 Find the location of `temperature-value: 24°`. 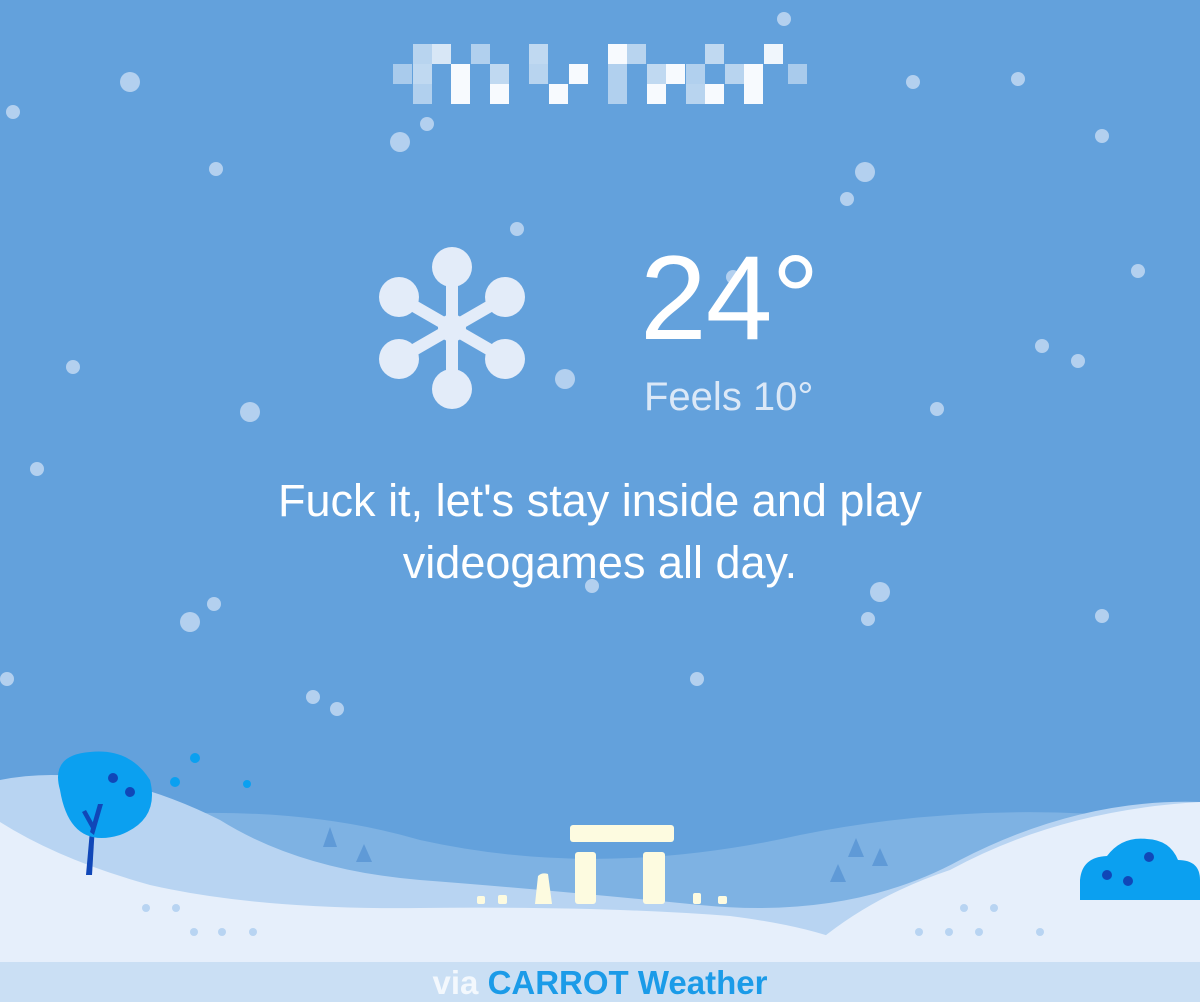

temperature-value: 24° is located at coordinates (729, 298).